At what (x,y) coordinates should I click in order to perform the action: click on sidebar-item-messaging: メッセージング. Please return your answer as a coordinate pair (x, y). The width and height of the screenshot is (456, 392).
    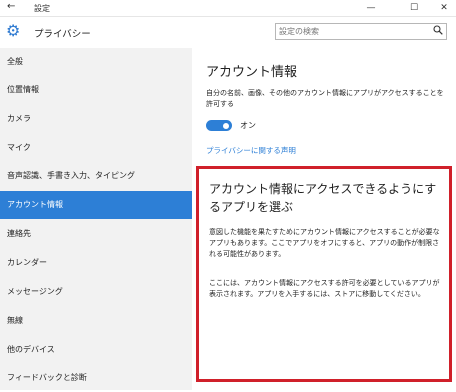
    Looking at the image, I should click on (96, 292).